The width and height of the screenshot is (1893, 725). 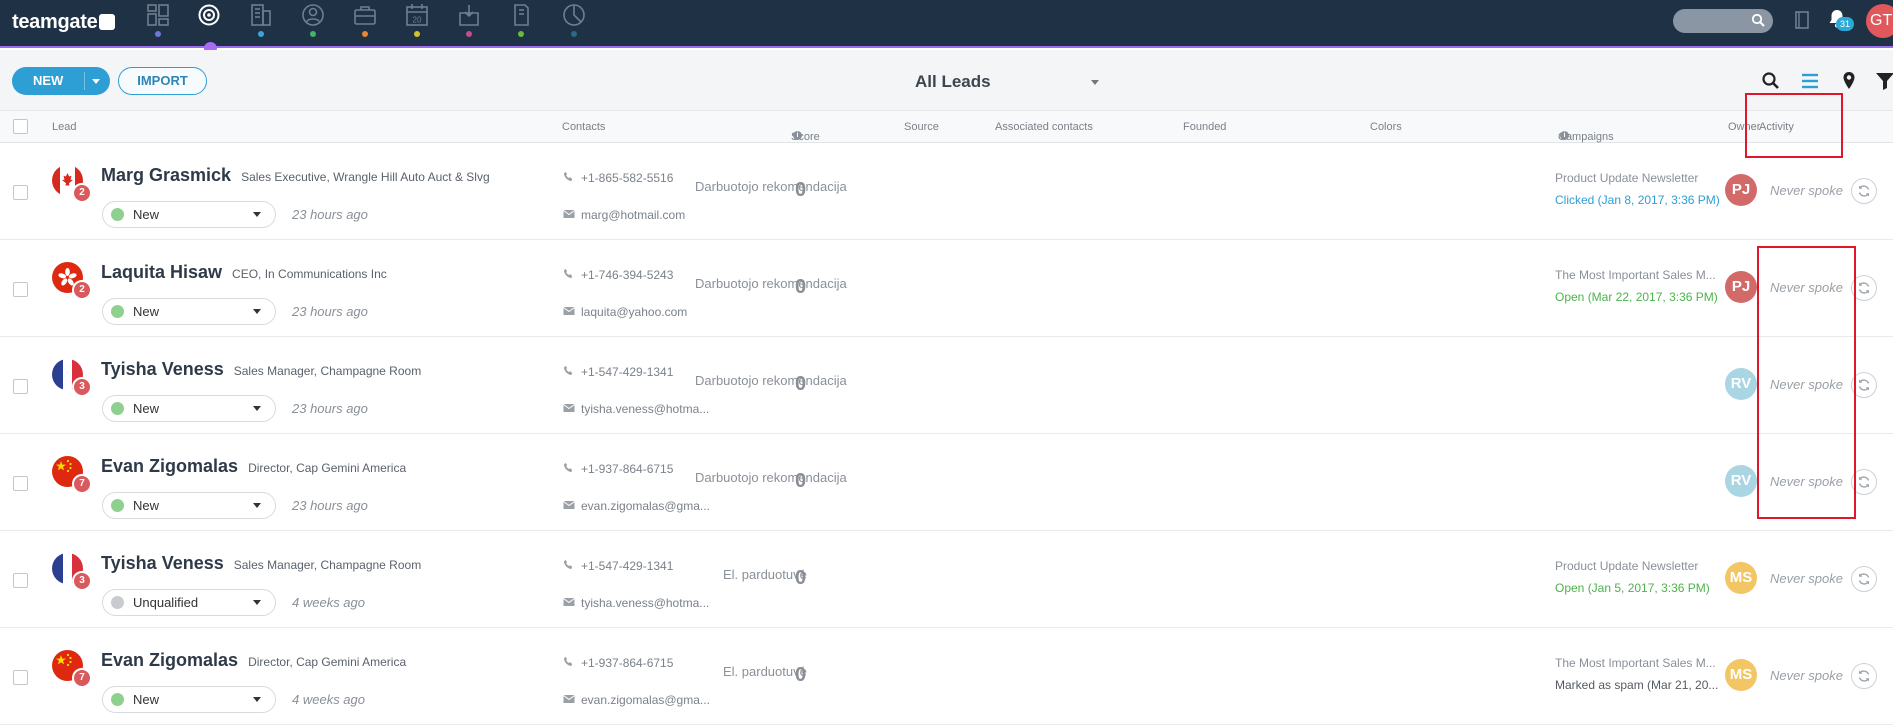 I want to click on lead-source: Darbuotojo rekomendacija, so click(x=771, y=283).